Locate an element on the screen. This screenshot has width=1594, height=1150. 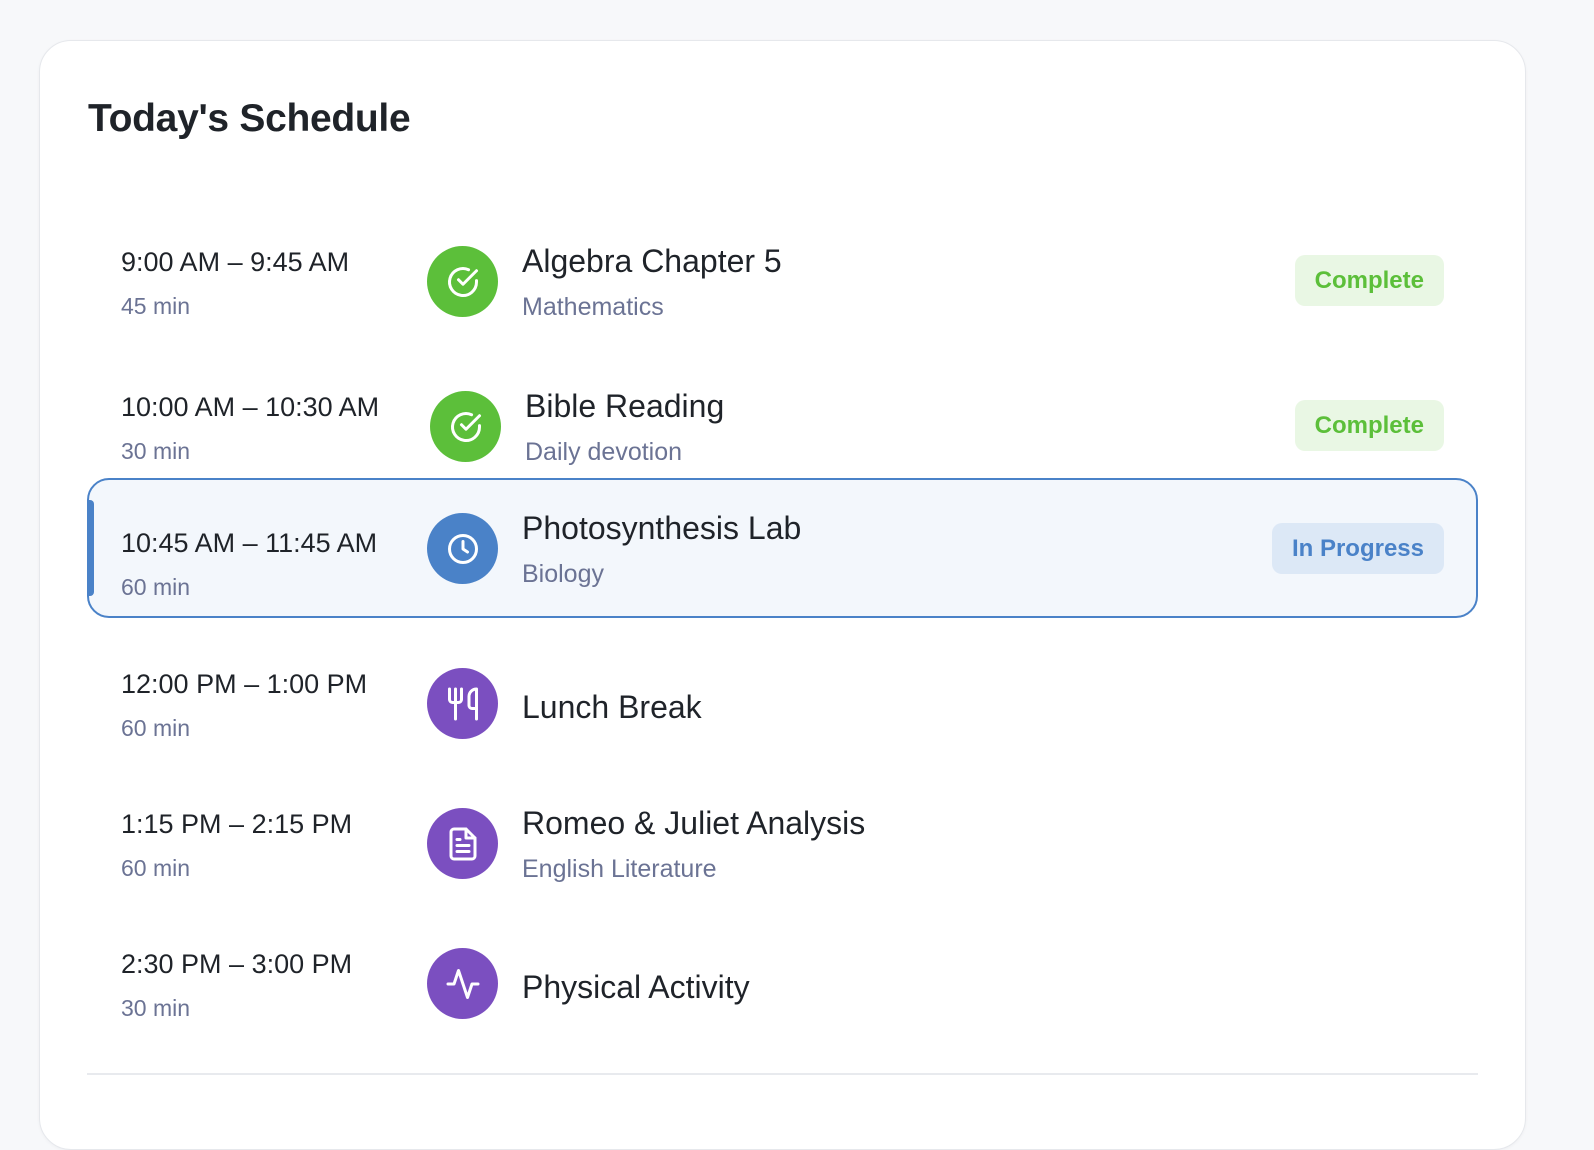
activity-subject: Mathematics is located at coordinates (593, 307).